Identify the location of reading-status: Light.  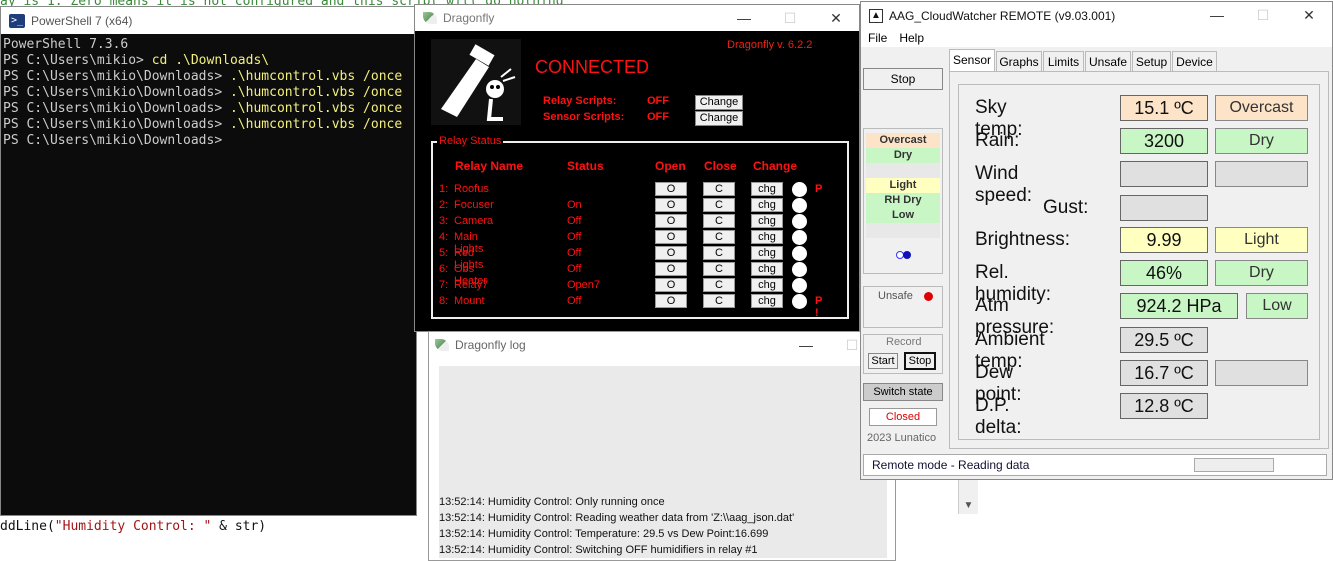
(1261, 240).